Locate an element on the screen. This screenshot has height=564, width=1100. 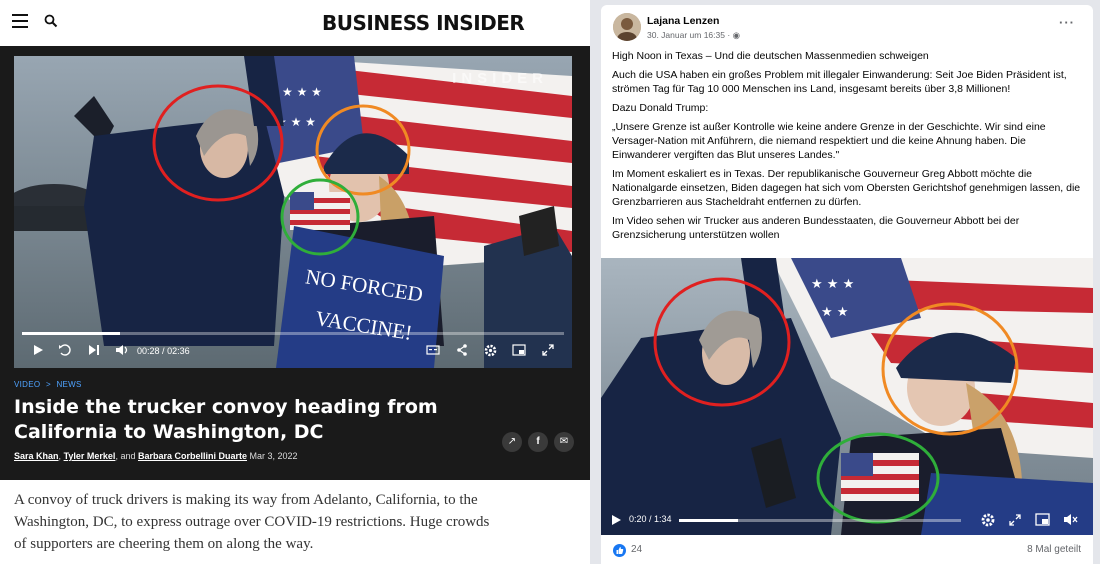
time-current: 00:28 is located at coordinates (148, 351).